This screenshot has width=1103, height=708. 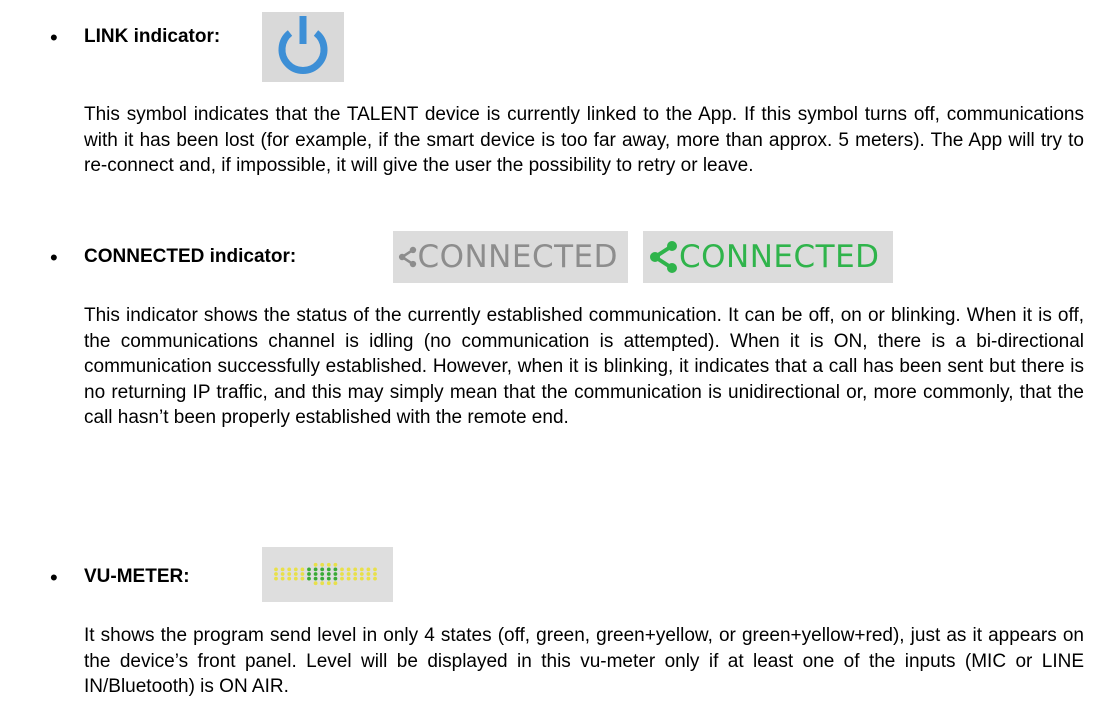 What do you see at coordinates (137, 576) in the screenshot?
I see `vu-meter-title: VU-METER:` at bounding box center [137, 576].